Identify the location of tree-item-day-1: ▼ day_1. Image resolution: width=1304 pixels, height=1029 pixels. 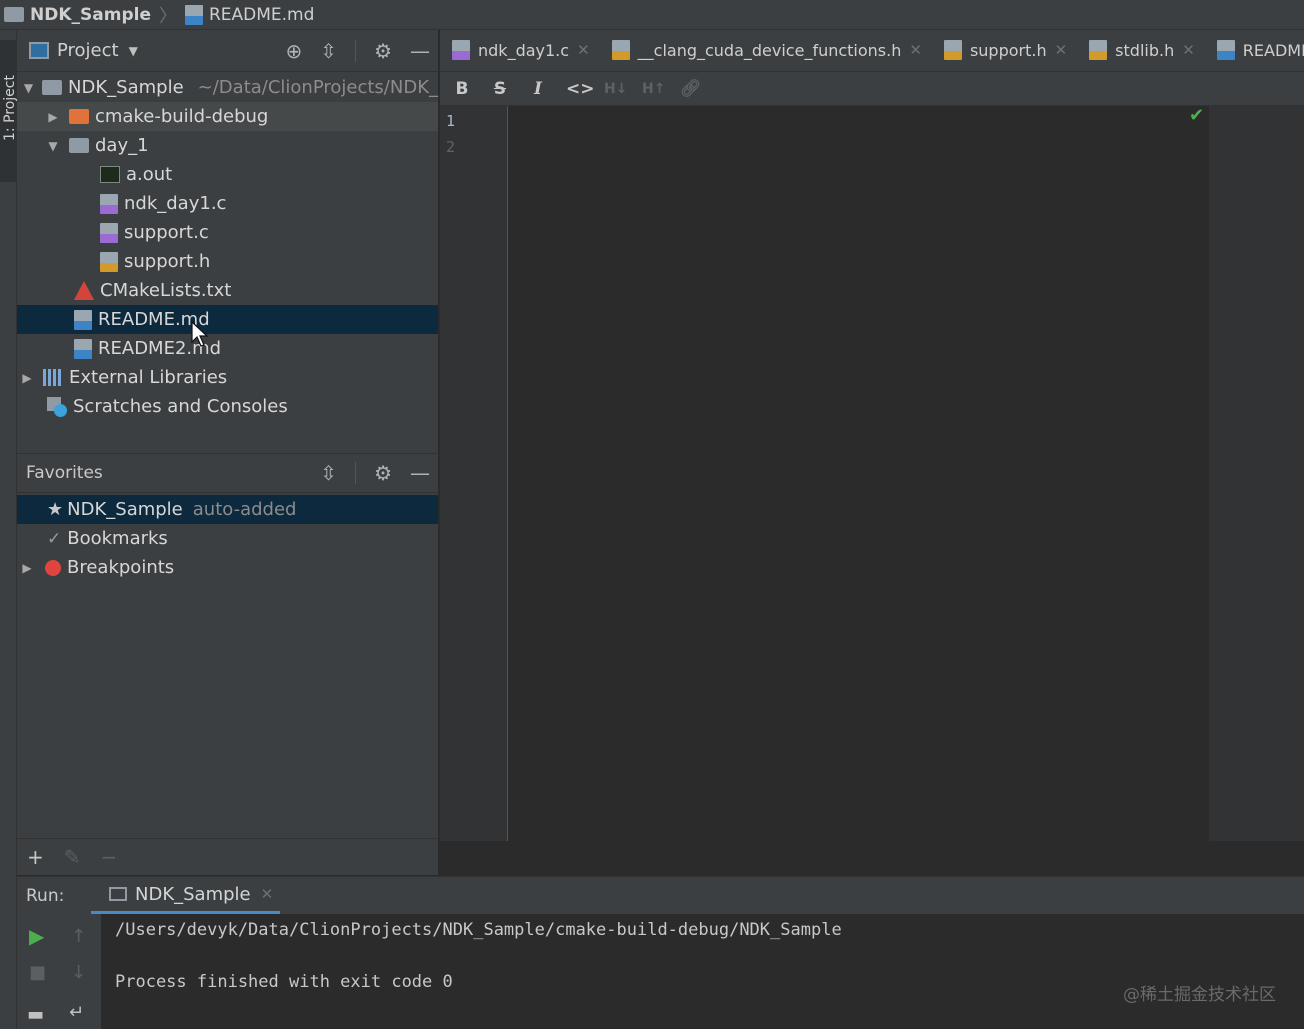
(227, 145).